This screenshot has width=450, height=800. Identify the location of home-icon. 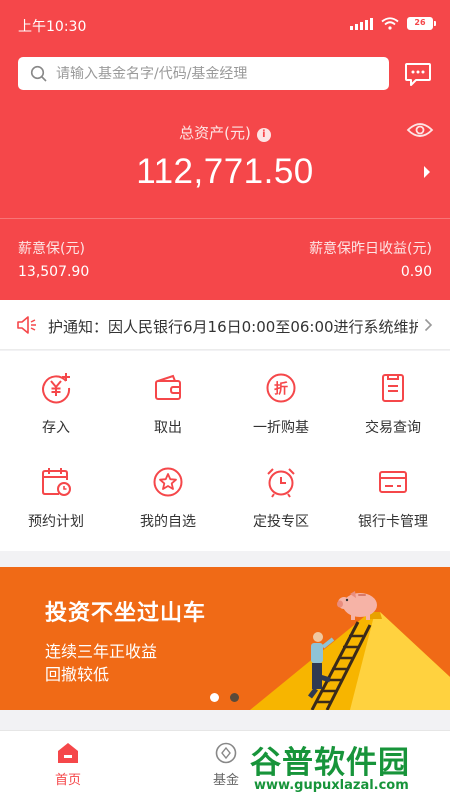
(68, 753).